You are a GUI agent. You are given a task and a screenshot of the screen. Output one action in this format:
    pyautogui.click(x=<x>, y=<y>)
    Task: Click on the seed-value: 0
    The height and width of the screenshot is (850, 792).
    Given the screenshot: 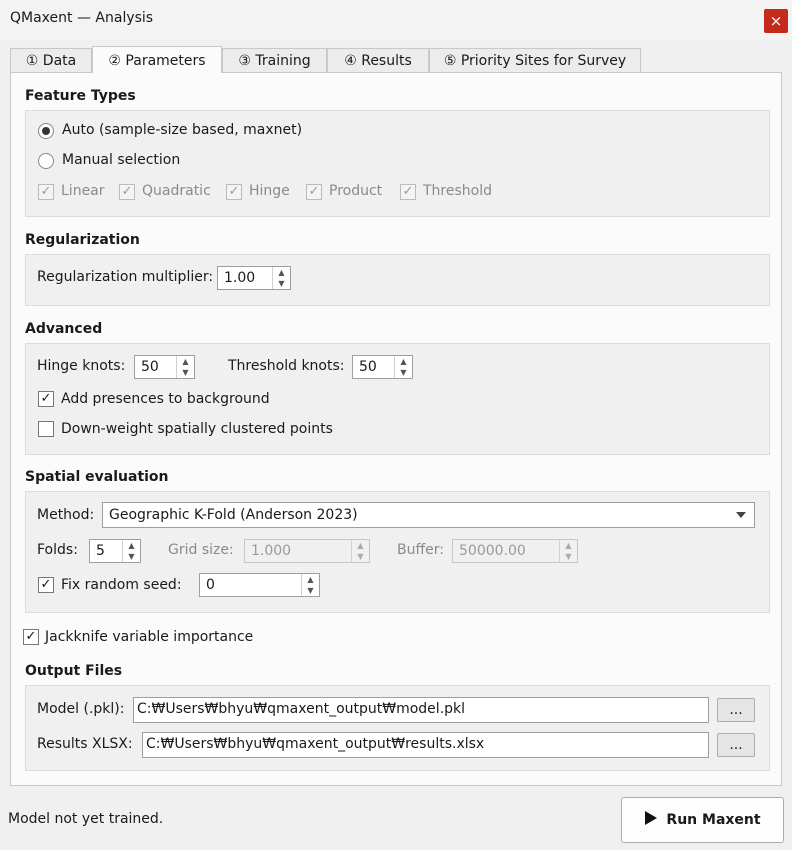 What is the action you would take?
    pyautogui.click(x=210, y=585)
    